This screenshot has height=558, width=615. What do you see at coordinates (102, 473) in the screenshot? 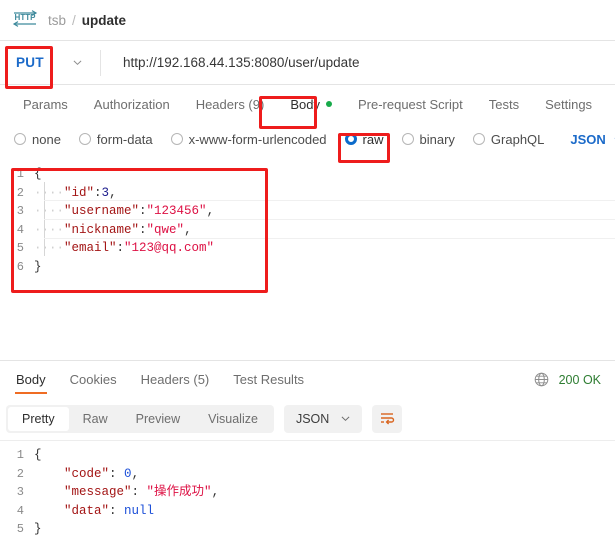
I see `code-content: "code": 0,` at bounding box center [102, 473].